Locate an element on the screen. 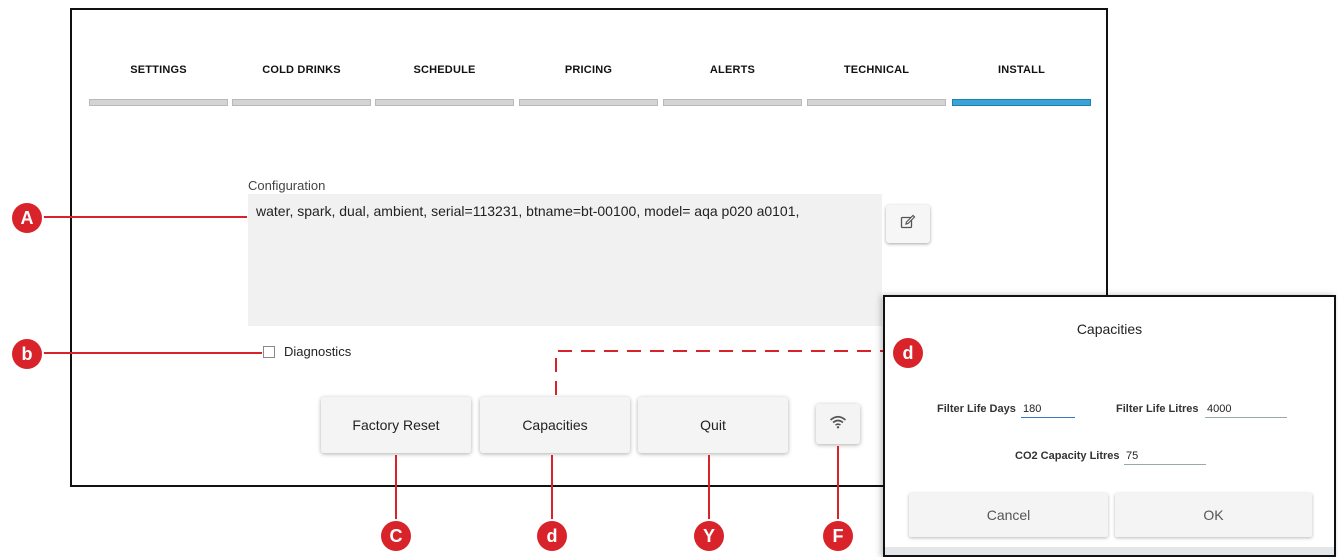 This screenshot has height=557, width=1338. co2-capacity-litres-field is located at coordinates (1165, 456).